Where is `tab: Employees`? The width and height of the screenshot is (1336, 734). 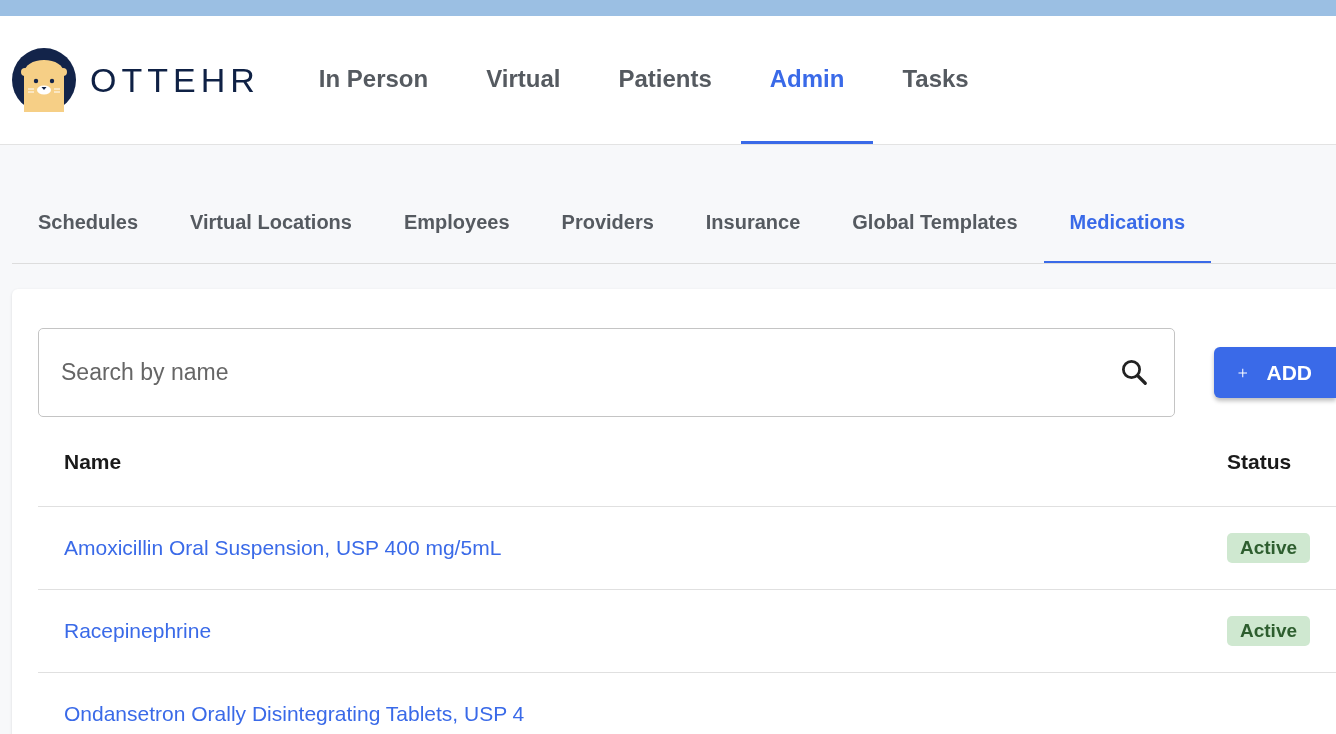
tab: Employees is located at coordinates (456, 235).